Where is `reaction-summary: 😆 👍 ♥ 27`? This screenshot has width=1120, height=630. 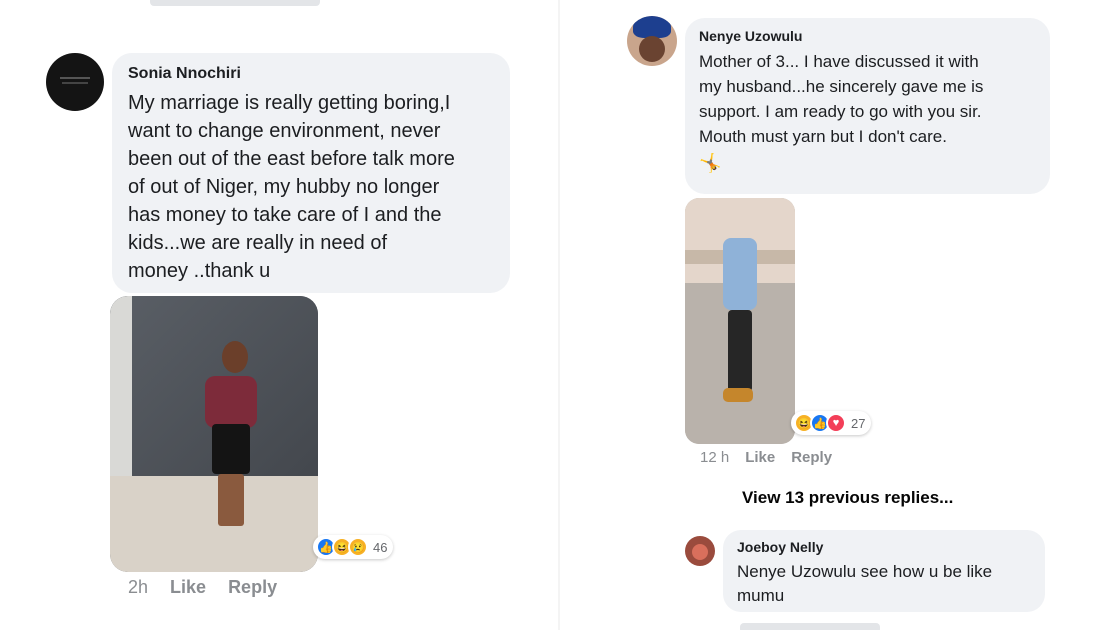 reaction-summary: 😆 👍 ♥ 27 is located at coordinates (831, 423).